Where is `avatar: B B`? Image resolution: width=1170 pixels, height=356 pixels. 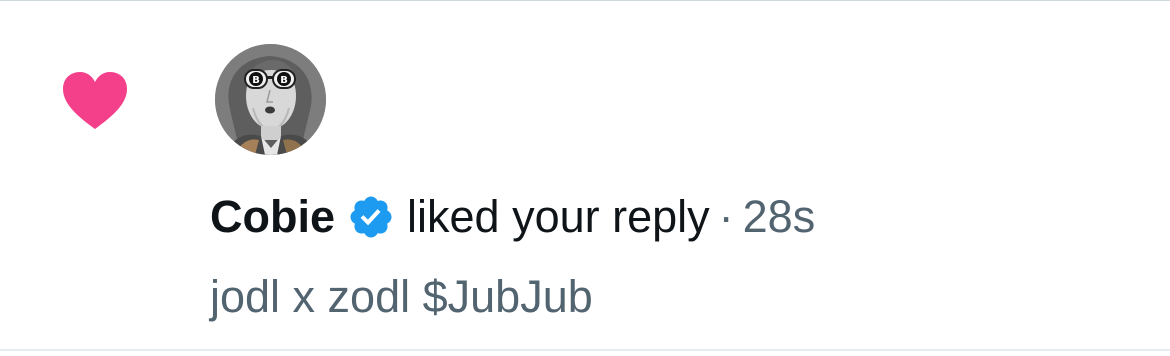
avatar: B B is located at coordinates (270, 99).